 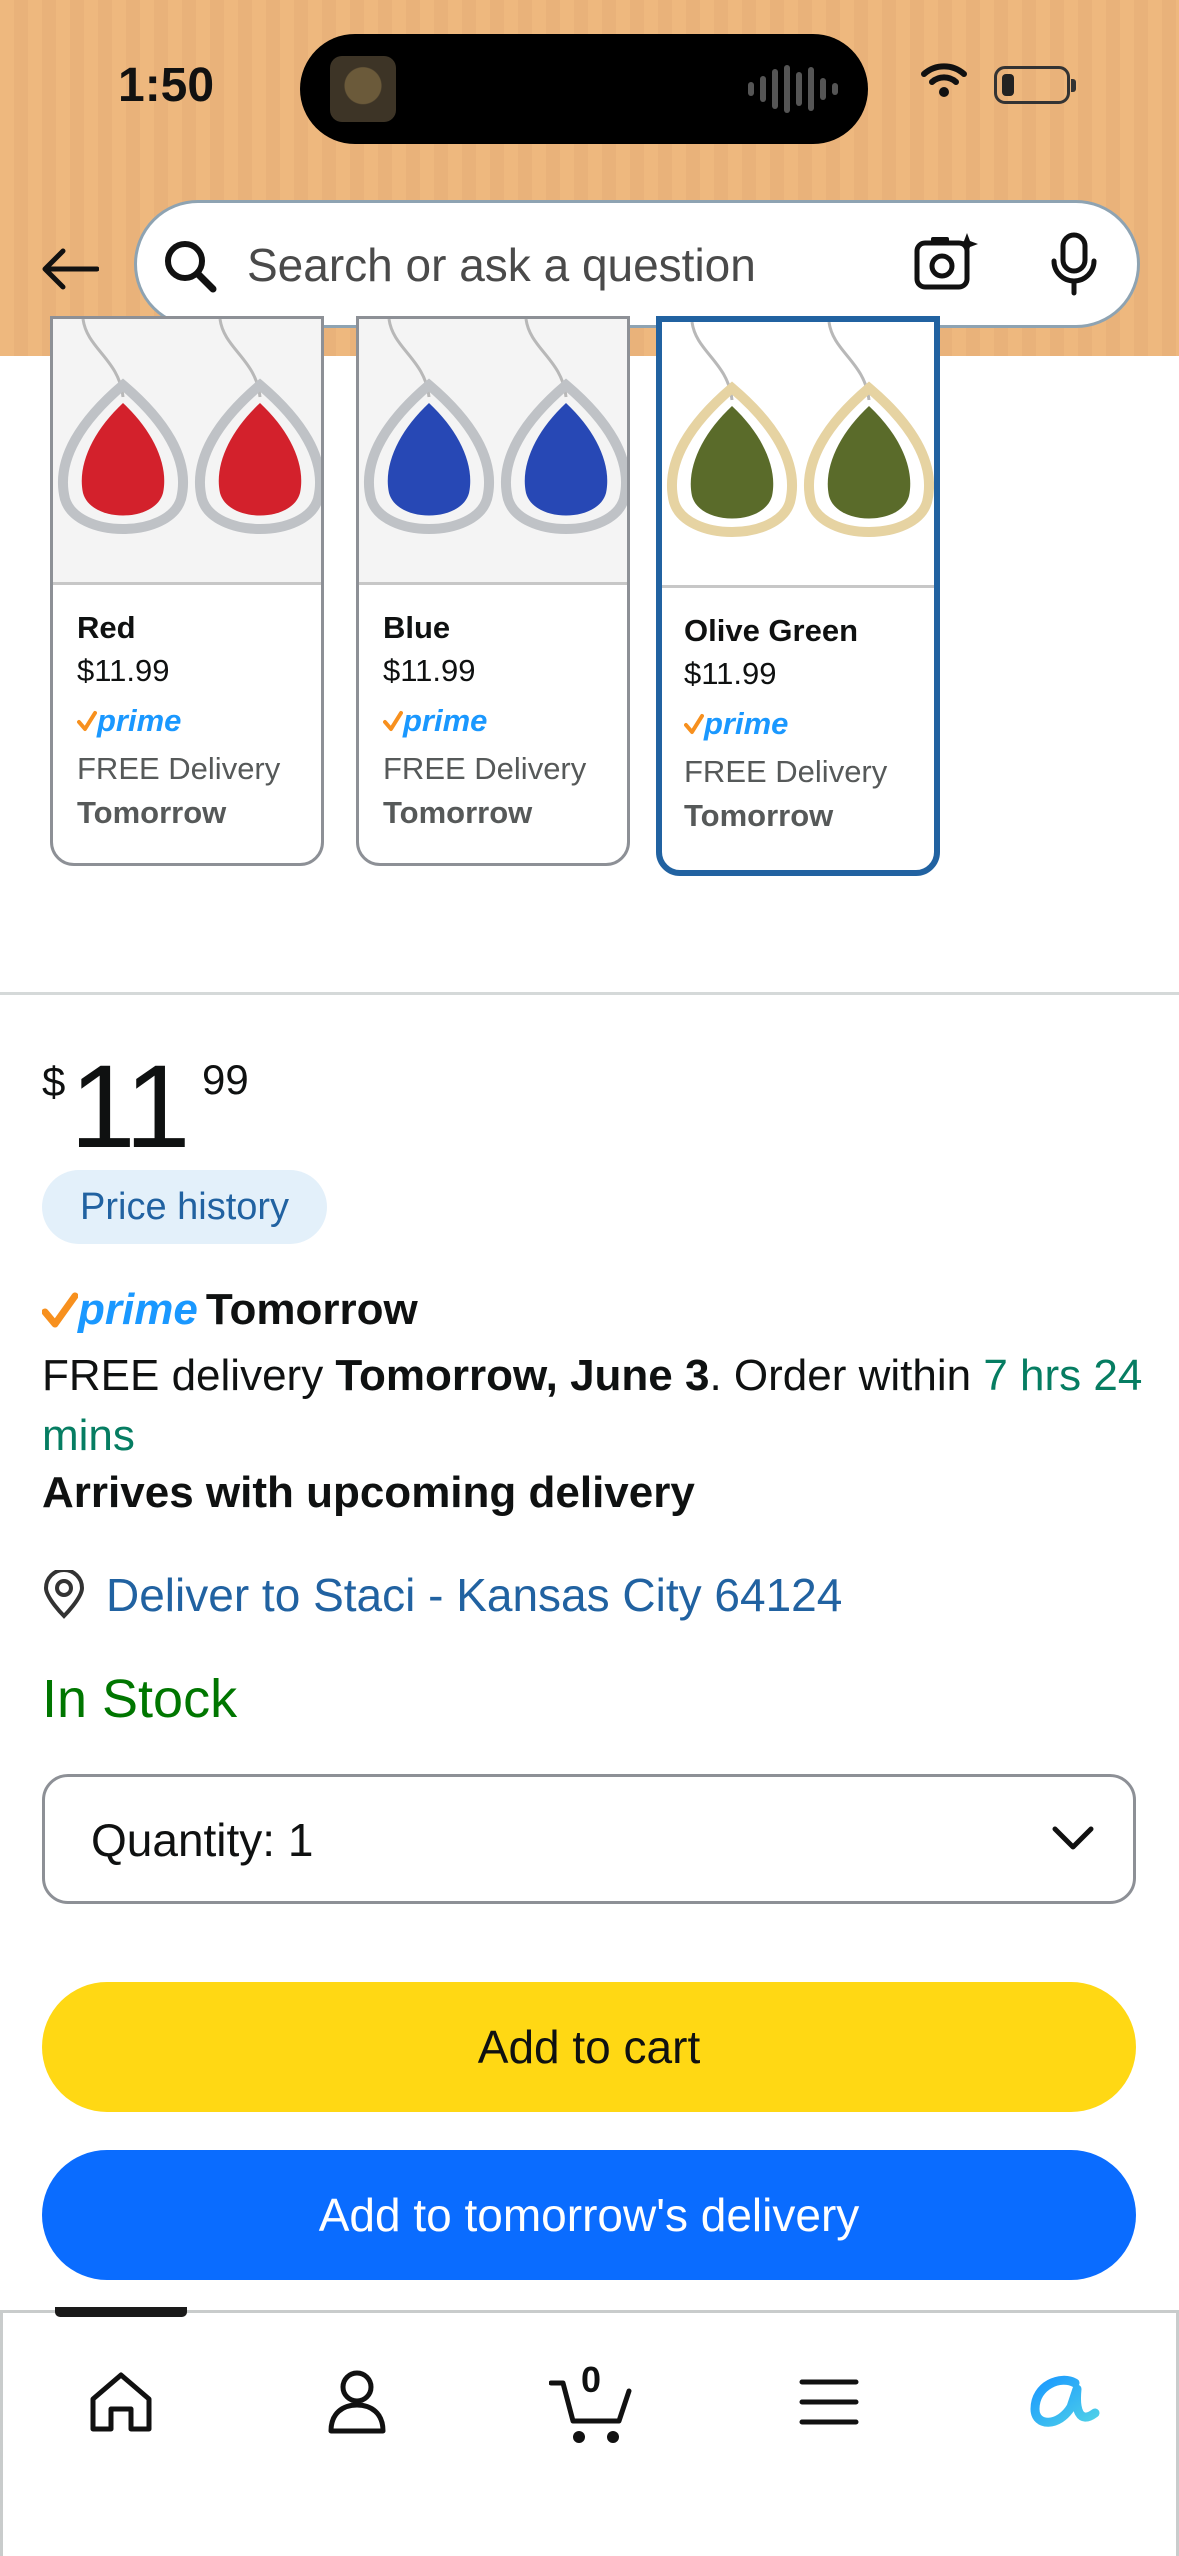 What do you see at coordinates (121, 2312) in the screenshot?
I see `active-tab-indicator` at bounding box center [121, 2312].